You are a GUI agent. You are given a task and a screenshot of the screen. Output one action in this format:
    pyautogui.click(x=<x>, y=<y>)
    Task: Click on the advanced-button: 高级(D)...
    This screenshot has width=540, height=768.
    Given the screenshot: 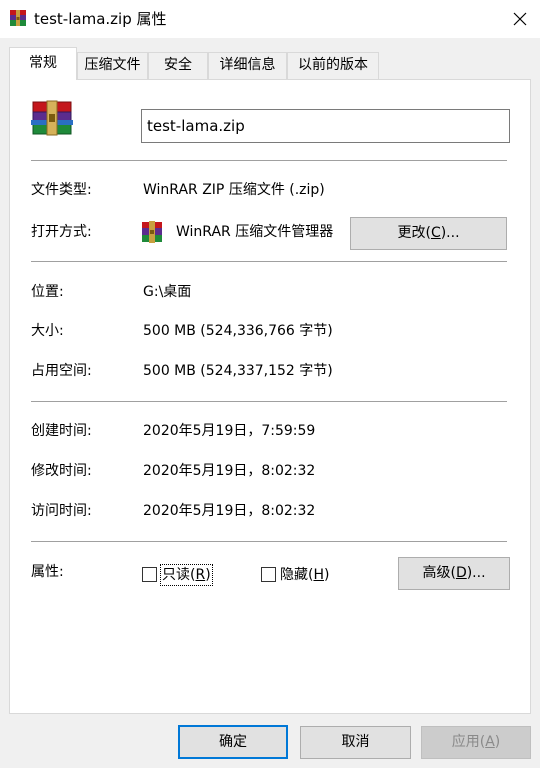 What is the action you would take?
    pyautogui.click(x=454, y=573)
    